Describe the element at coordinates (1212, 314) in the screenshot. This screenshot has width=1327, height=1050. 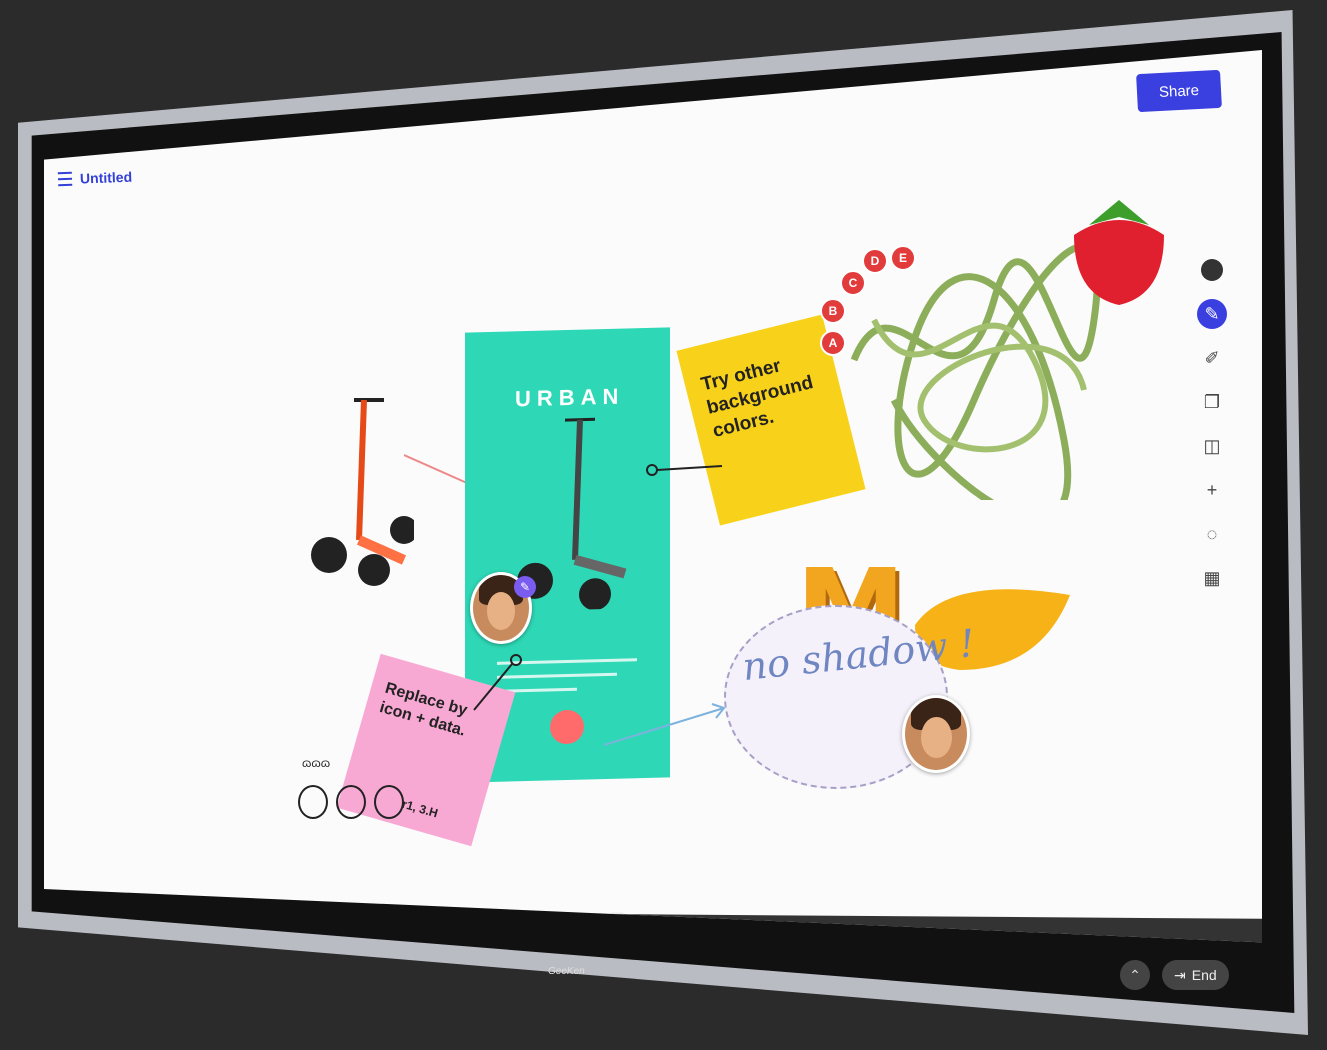
I see `pen-icon: ✎` at that location.